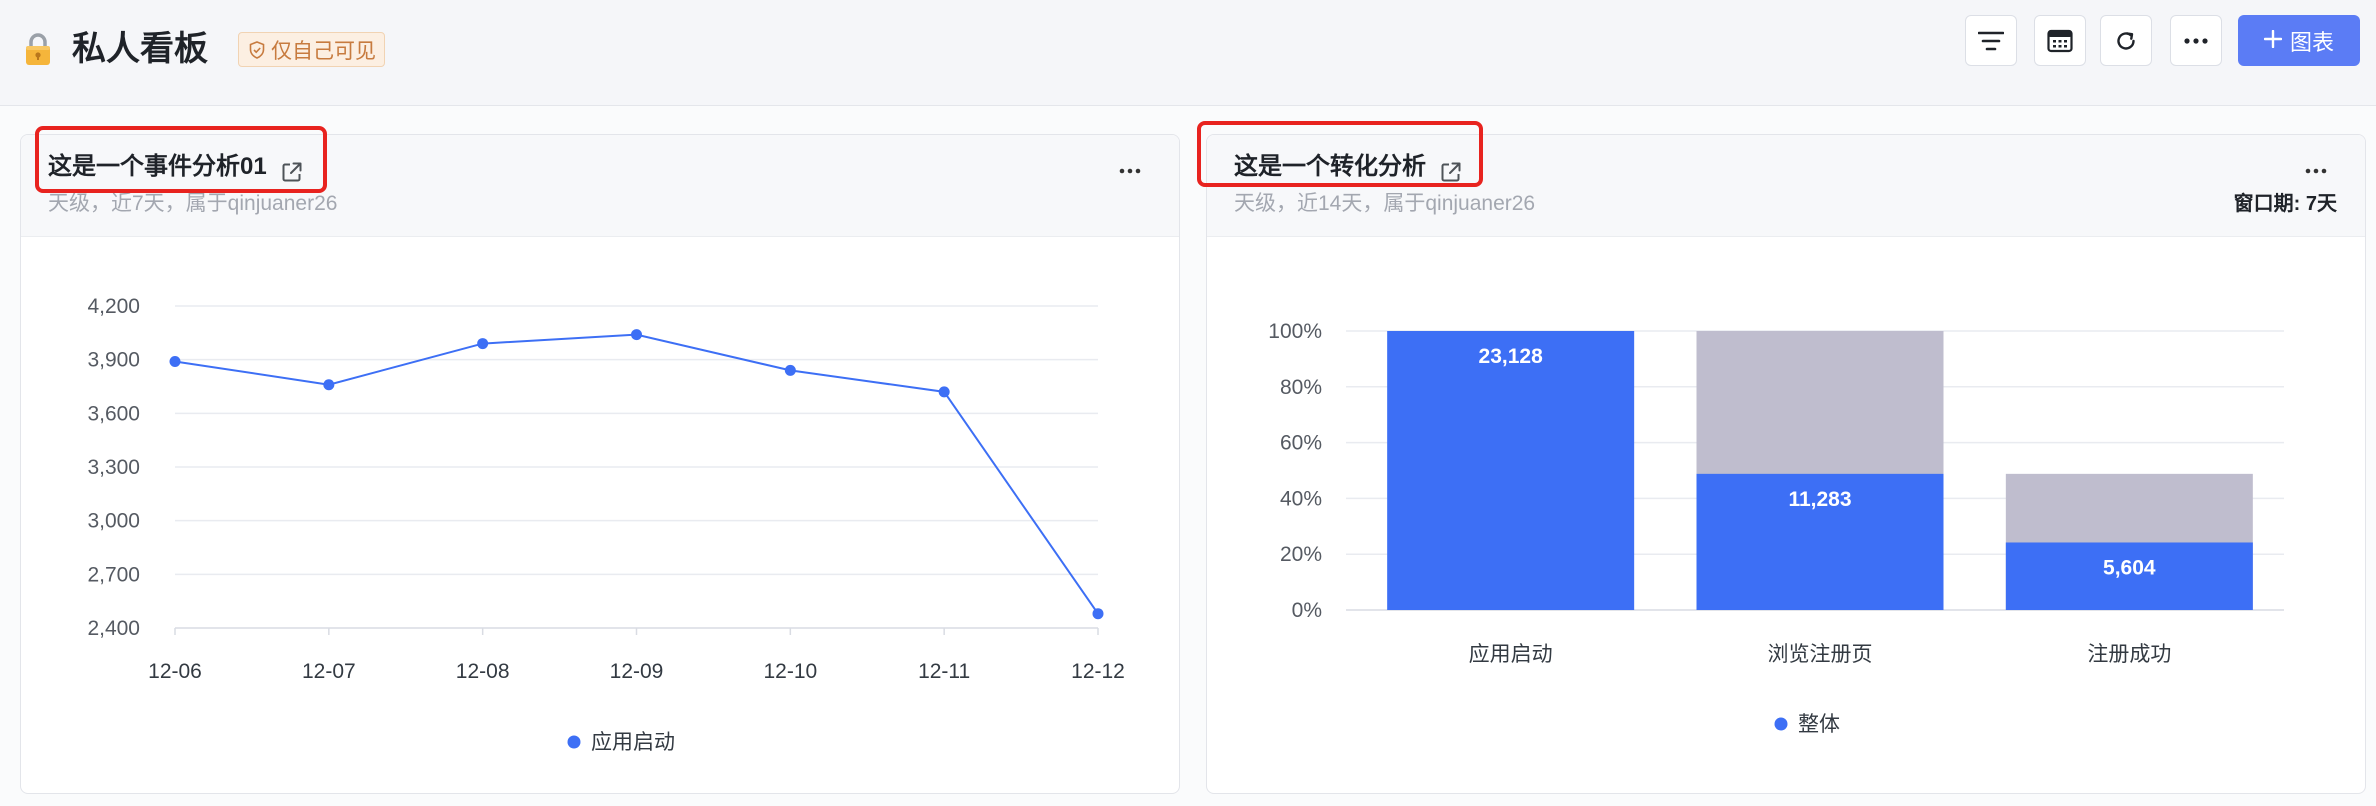 The width and height of the screenshot is (2376, 806). I want to click on shield-check-icon, so click(257, 50).